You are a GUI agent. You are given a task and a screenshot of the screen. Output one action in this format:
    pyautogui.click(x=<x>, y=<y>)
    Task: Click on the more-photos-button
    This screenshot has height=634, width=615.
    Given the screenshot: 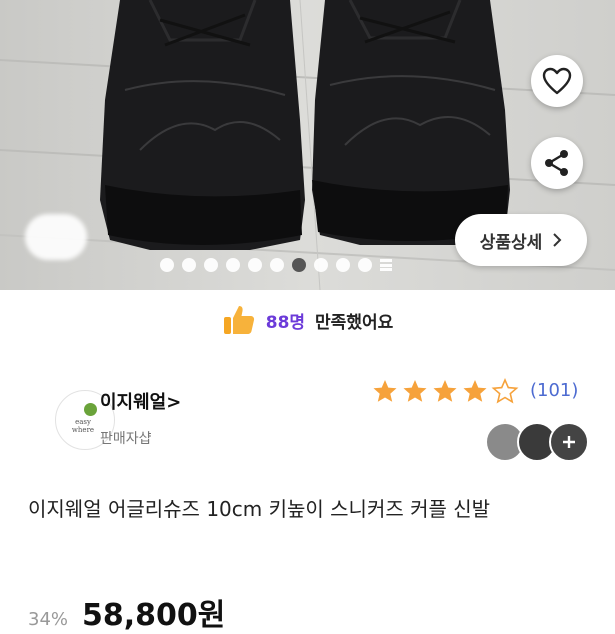 What is the action you would take?
    pyautogui.click(x=569, y=442)
    